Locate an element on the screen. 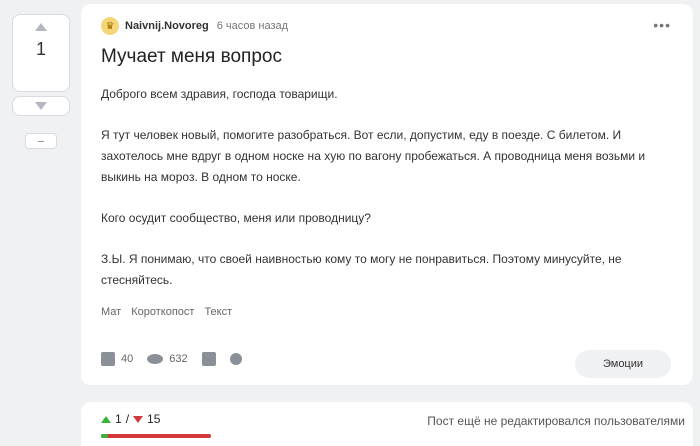 This screenshot has height=446, width=700. author-name: Naivnij.Novoreg is located at coordinates (167, 26).